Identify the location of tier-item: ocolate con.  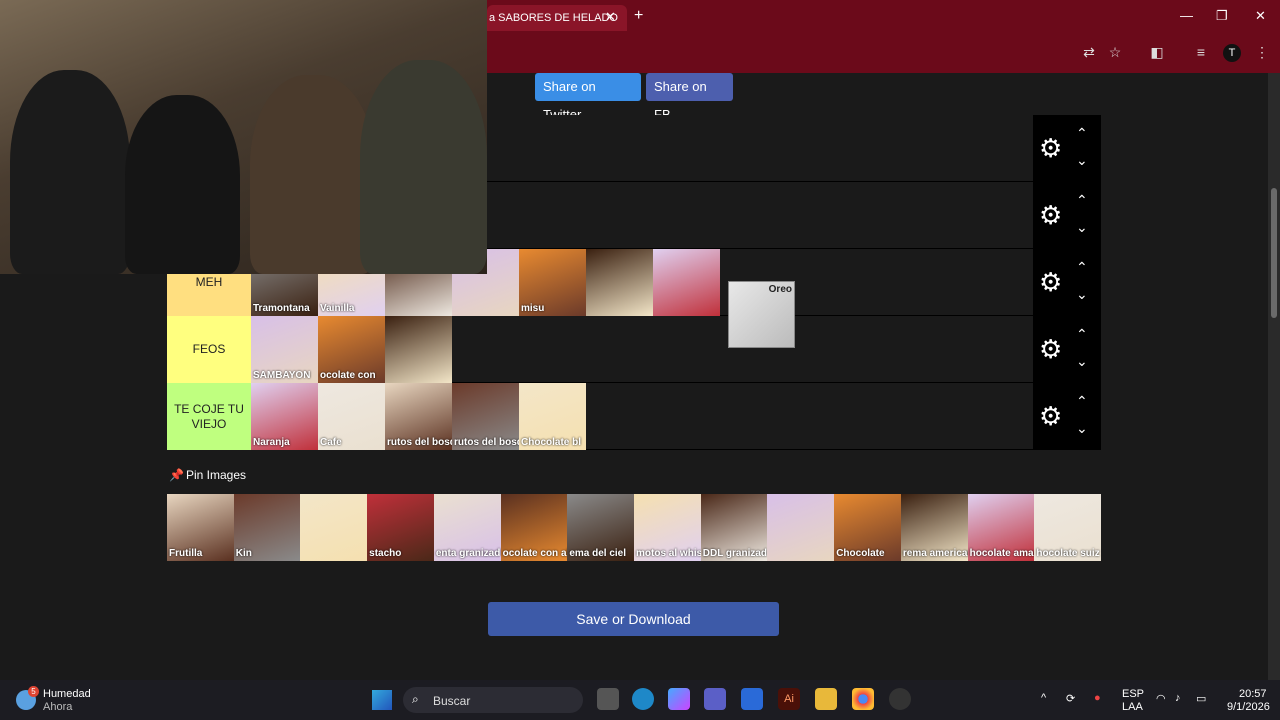
(351, 349).